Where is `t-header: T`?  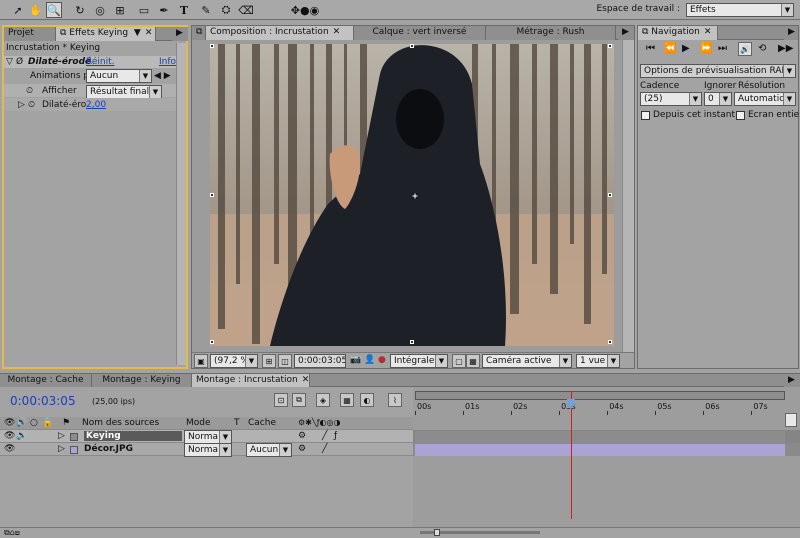
t-header: T is located at coordinates (237, 423).